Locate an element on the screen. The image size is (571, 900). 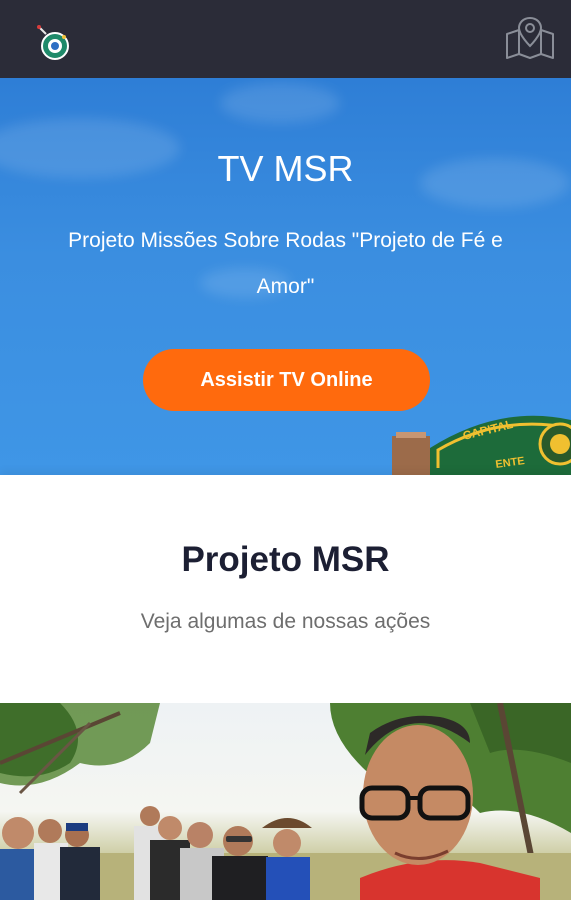
section-subtitle: Veja algumas de nossas ações is located at coordinates (285, 621).